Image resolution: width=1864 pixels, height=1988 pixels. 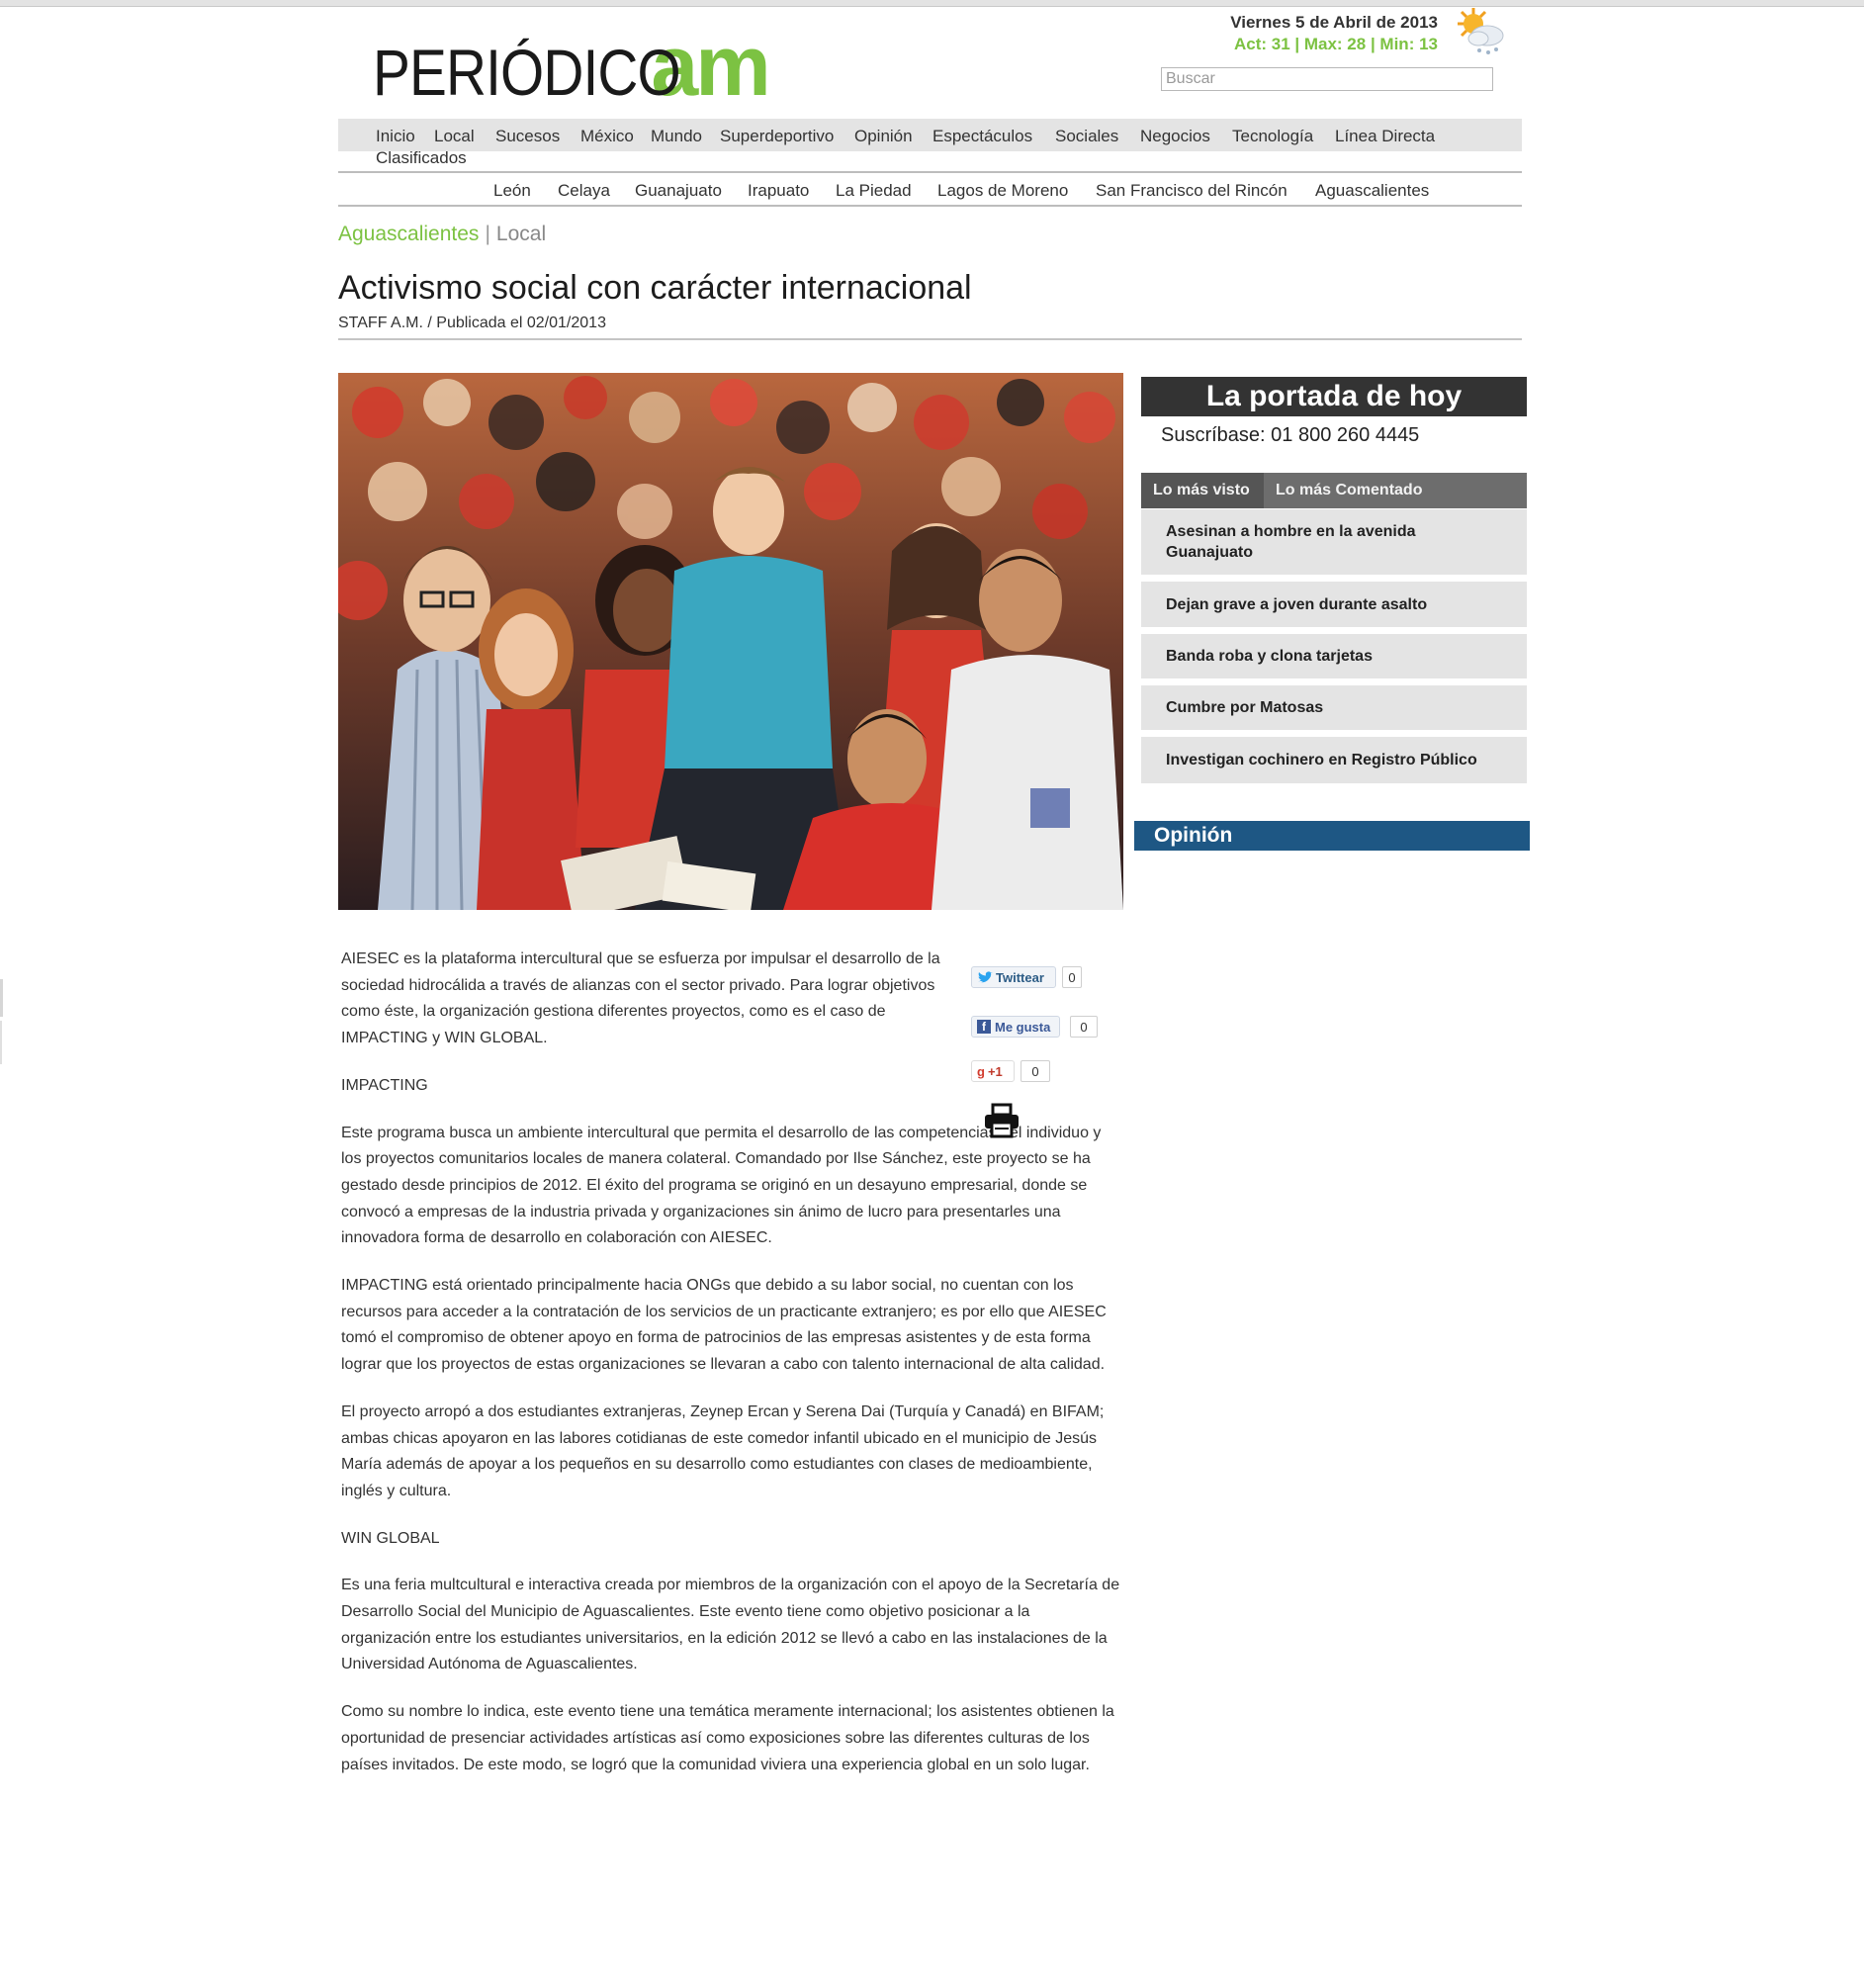 What do you see at coordinates (395, 136) in the screenshot?
I see `nav-item-inicio: Inicio` at bounding box center [395, 136].